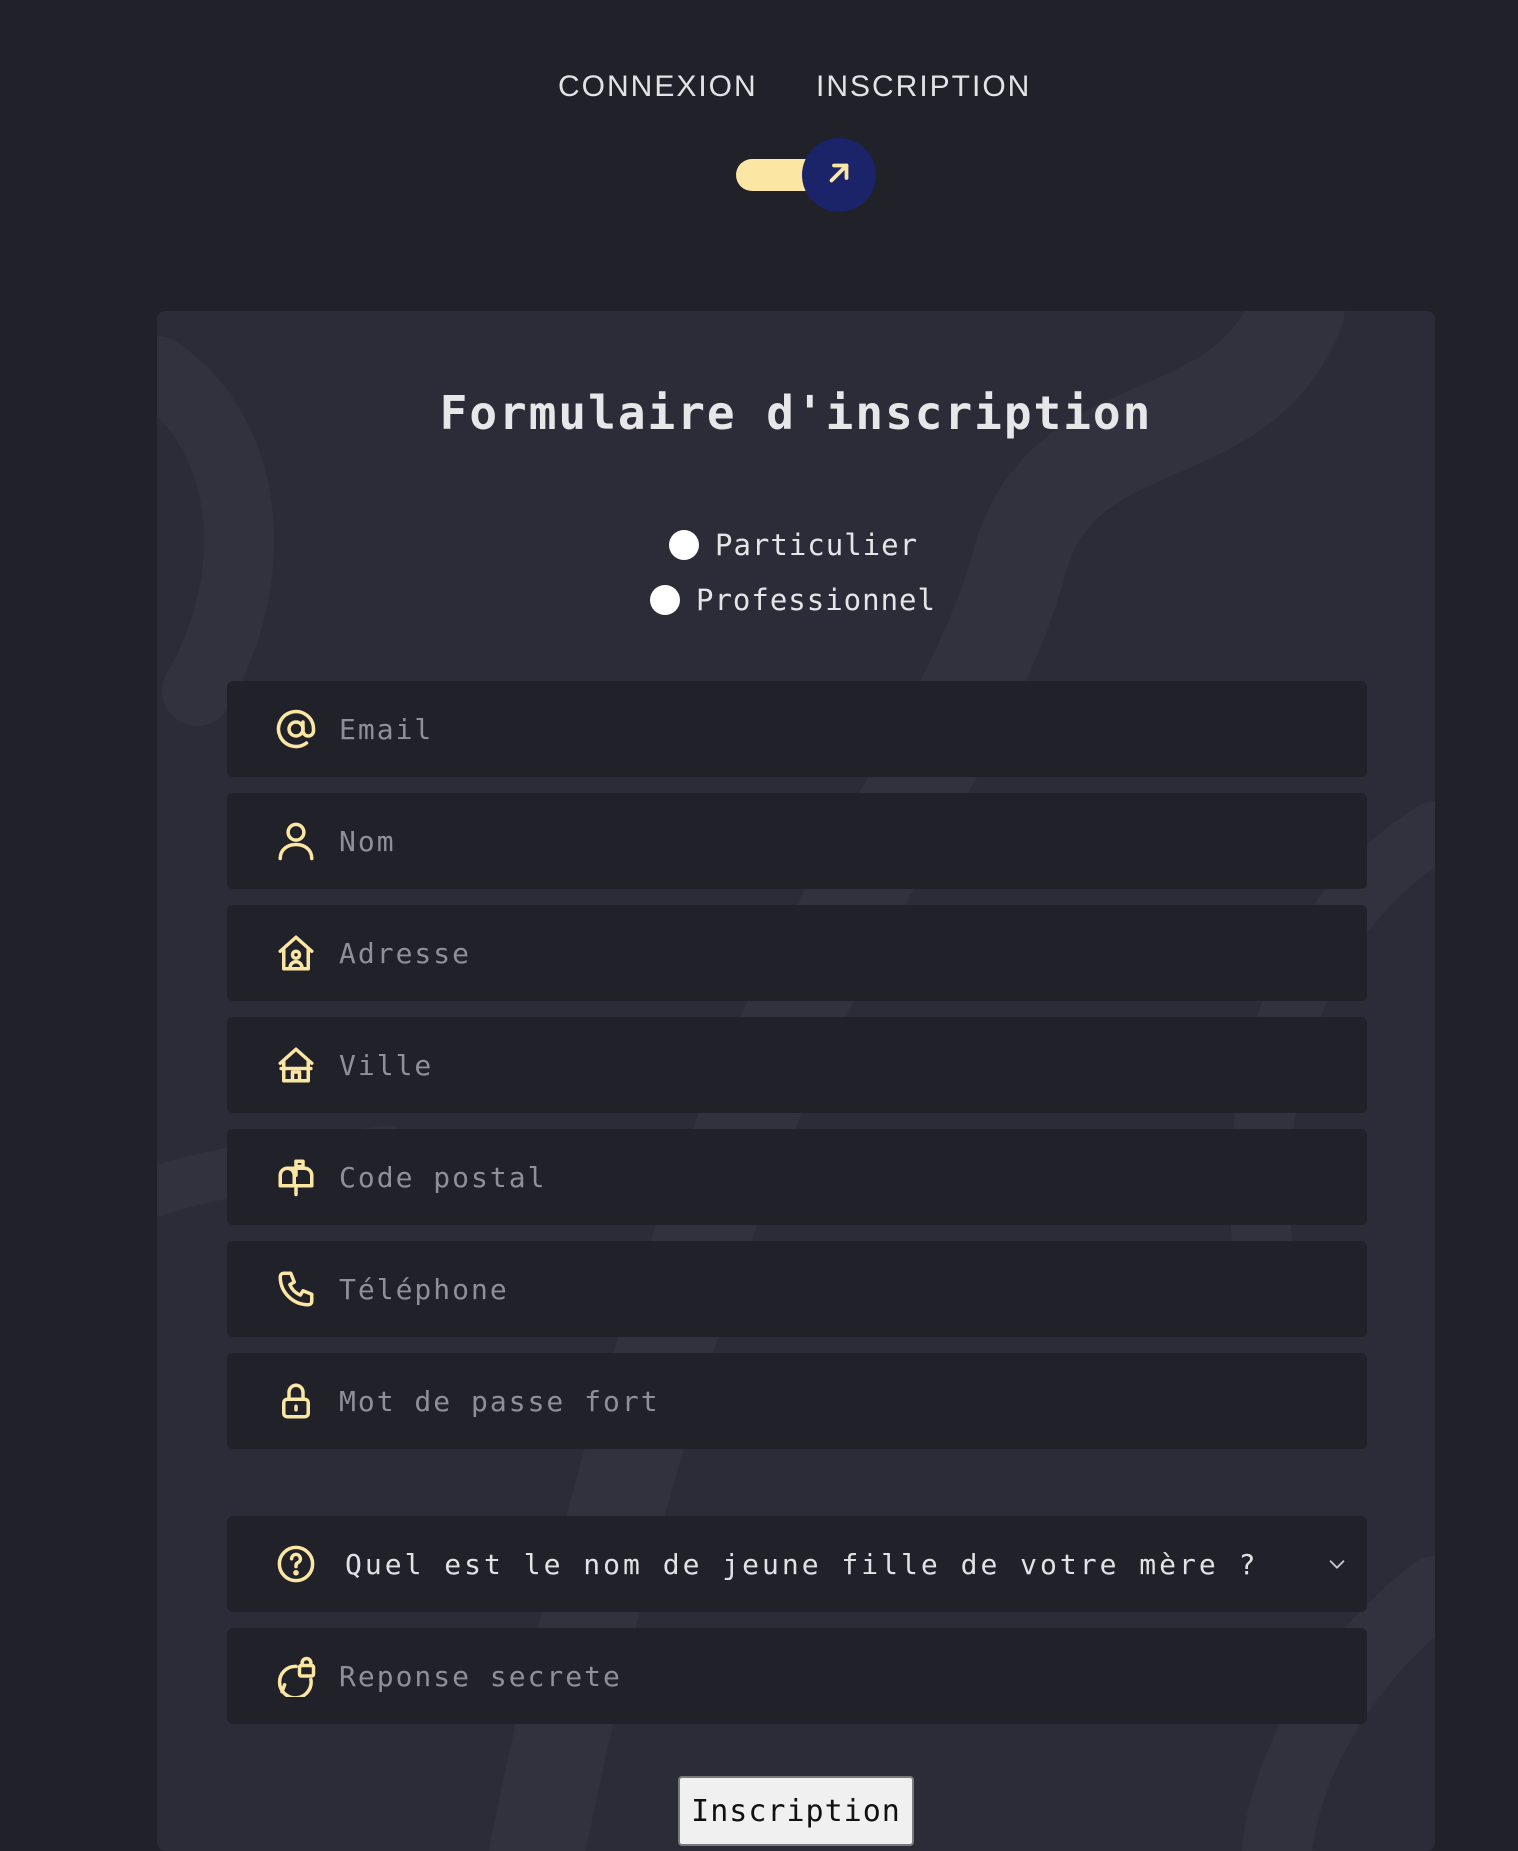  I want to click on toggle-knob, so click(839, 175).